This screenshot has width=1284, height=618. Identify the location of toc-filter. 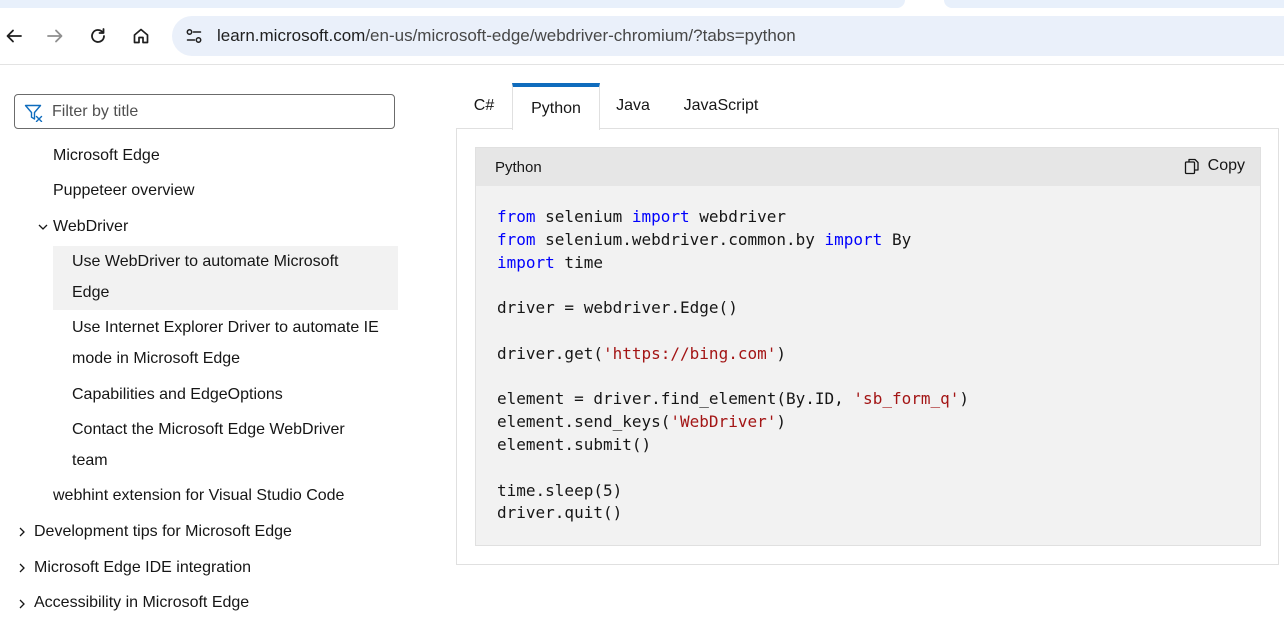
(204, 111).